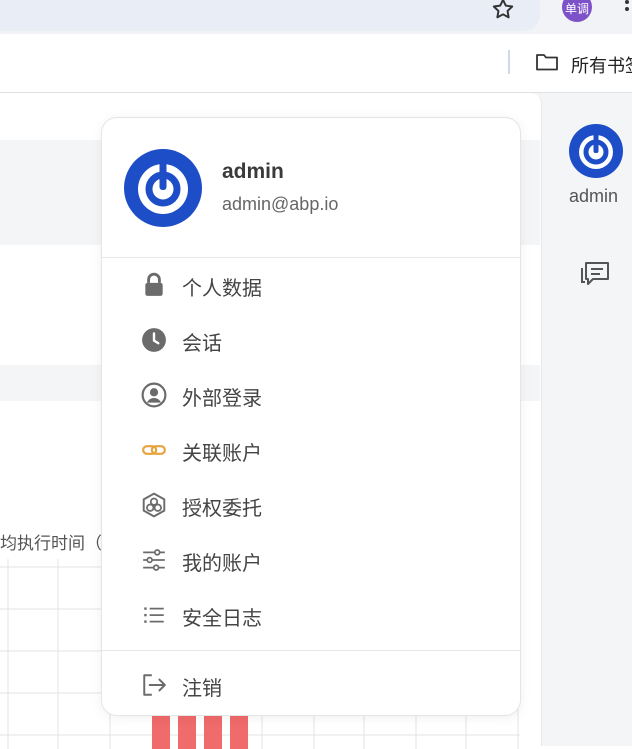 The height and width of the screenshot is (749, 632). What do you see at coordinates (154, 615) in the screenshot?
I see `list-icon` at bounding box center [154, 615].